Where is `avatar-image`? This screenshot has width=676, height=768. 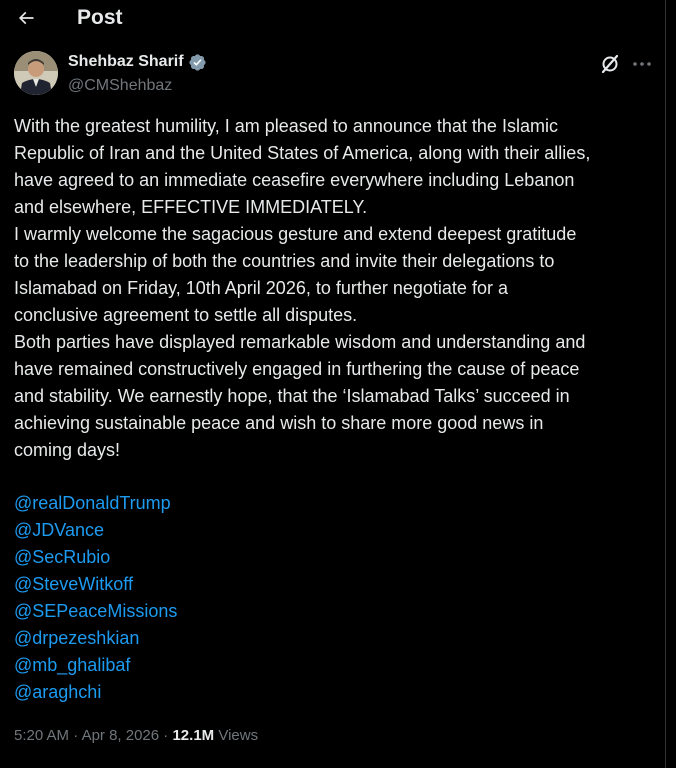
avatar-image is located at coordinates (36, 73).